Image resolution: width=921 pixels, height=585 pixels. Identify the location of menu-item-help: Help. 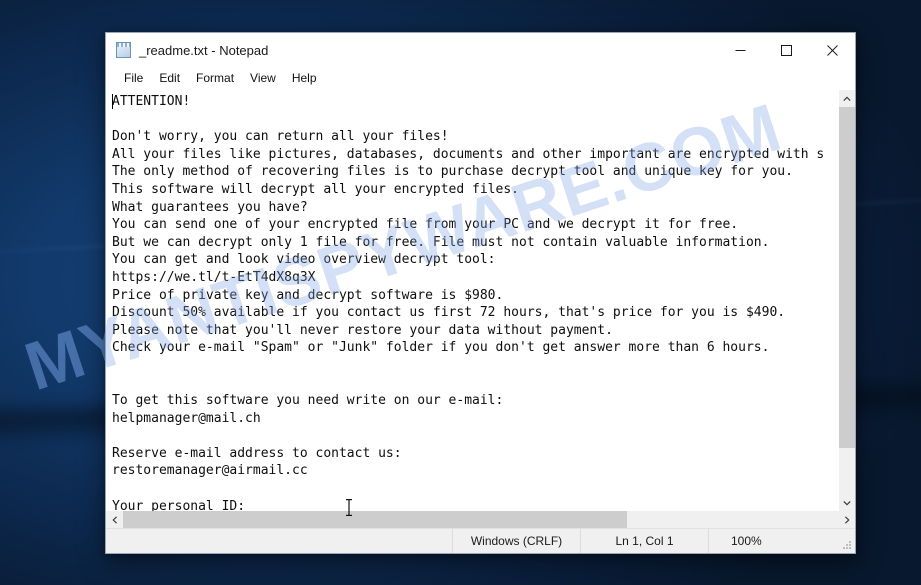
(304, 78).